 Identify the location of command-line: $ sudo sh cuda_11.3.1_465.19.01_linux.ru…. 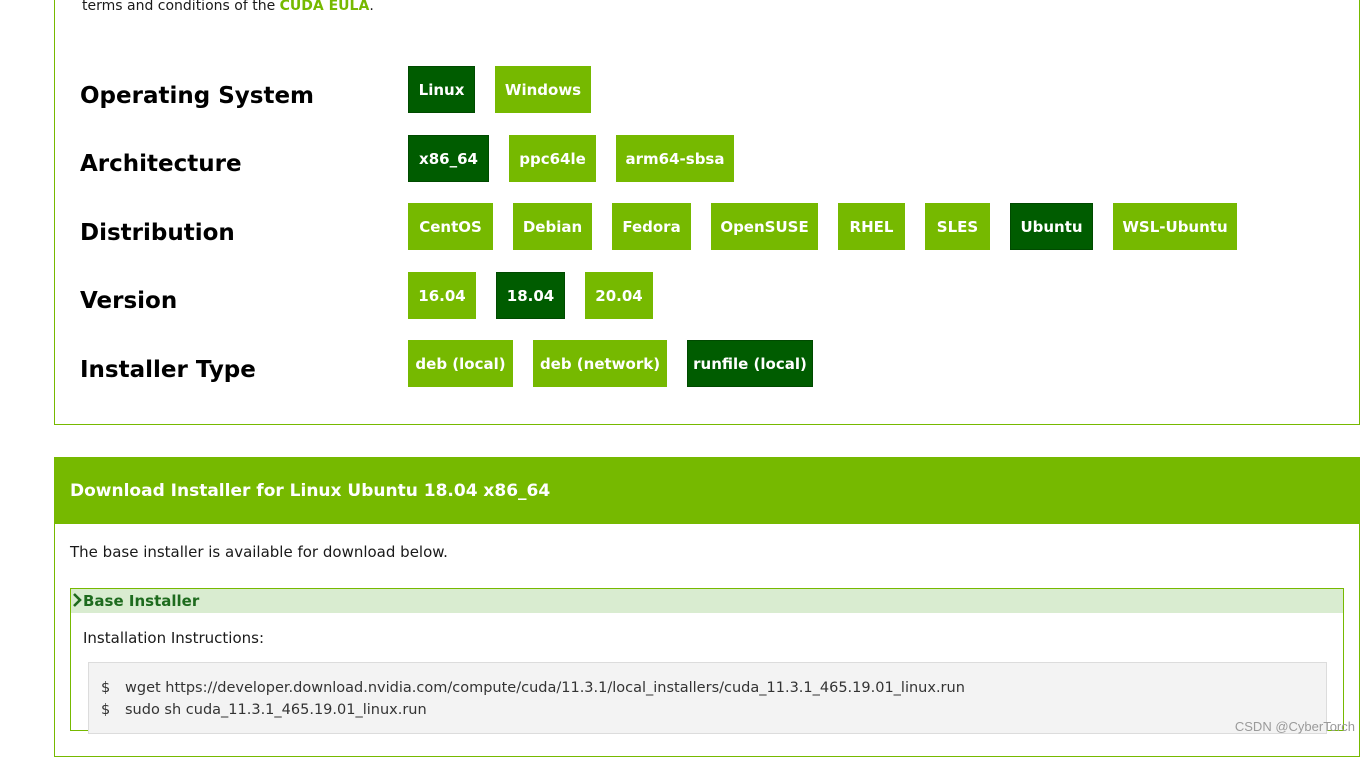
(707, 710).